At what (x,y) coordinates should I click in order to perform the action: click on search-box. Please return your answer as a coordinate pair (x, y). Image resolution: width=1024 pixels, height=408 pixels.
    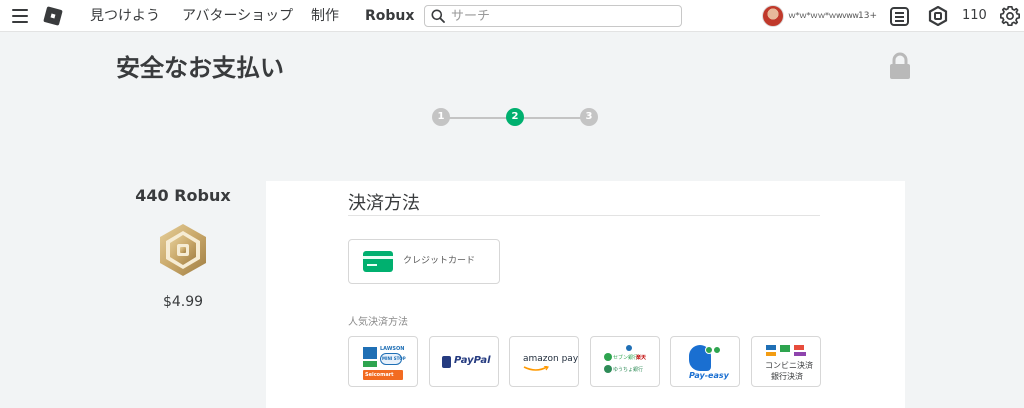
    Looking at the image, I should click on (553, 16).